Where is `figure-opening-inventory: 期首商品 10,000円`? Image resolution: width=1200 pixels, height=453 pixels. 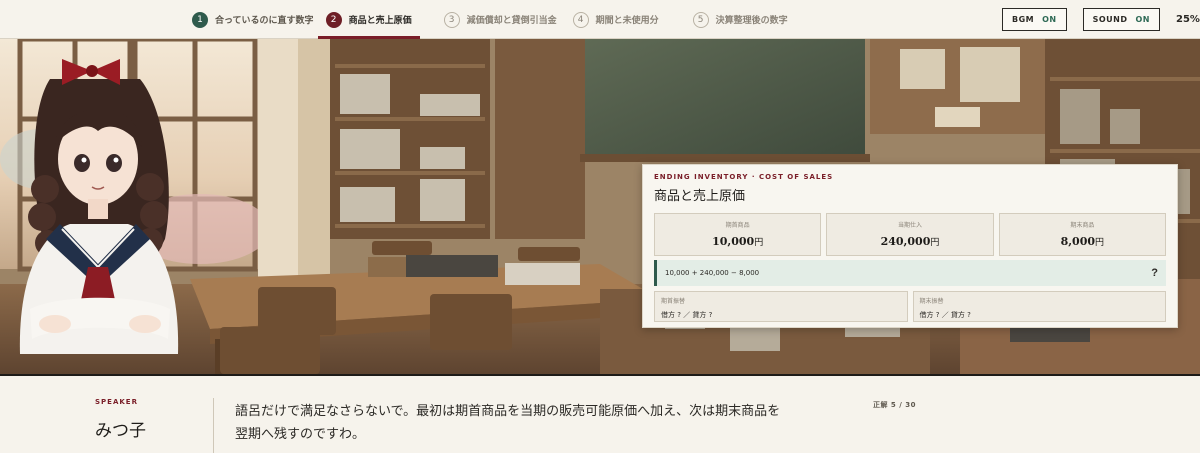 figure-opening-inventory: 期首商品 10,000円 is located at coordinates (738, 234).